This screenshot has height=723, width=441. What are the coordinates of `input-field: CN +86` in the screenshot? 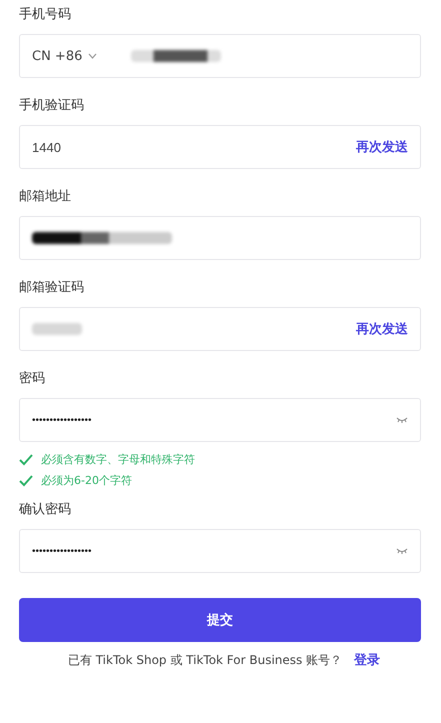 It's located at (220, 56).